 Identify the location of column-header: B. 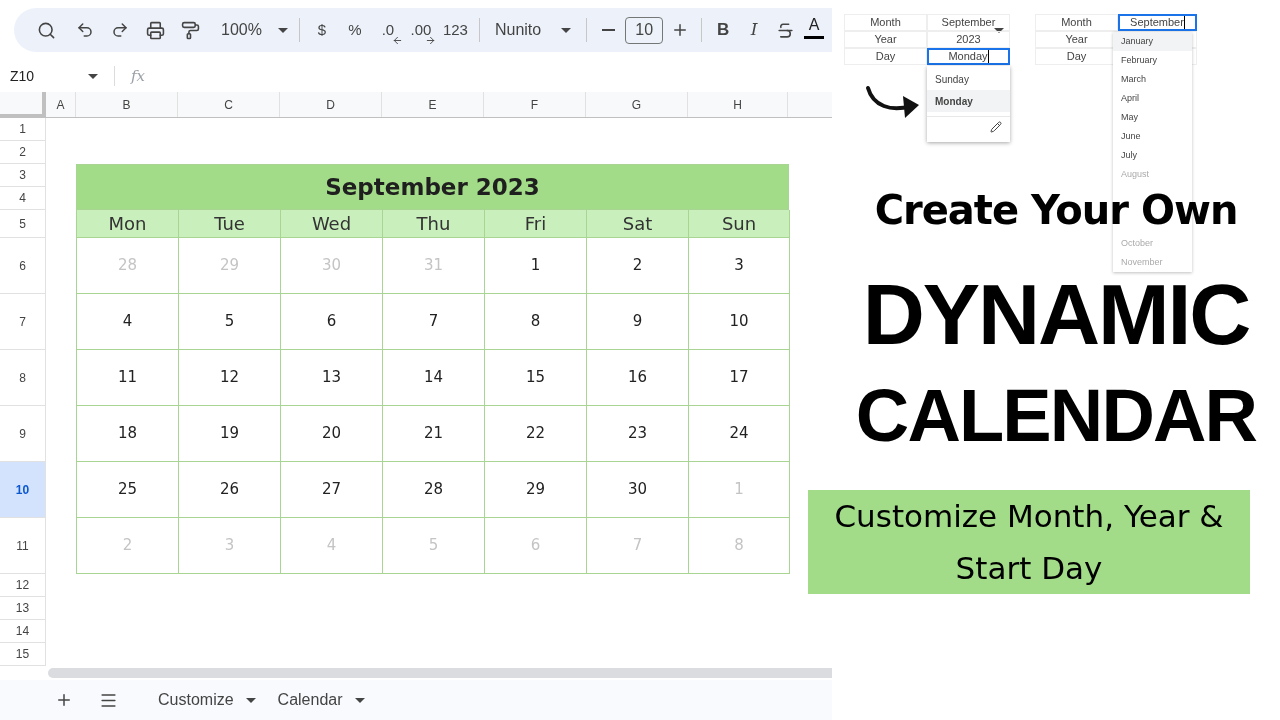
(127, 104).